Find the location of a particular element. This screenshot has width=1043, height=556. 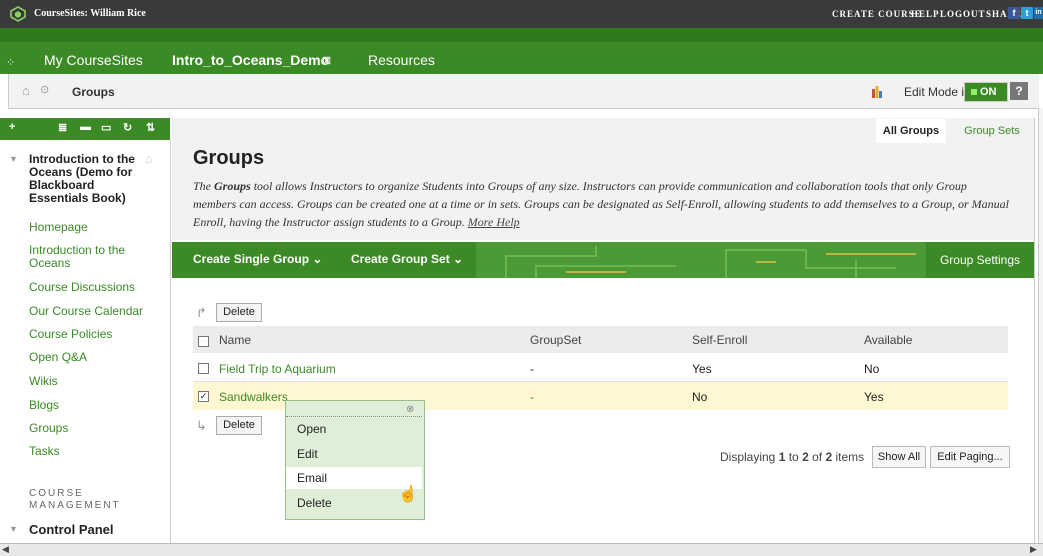

display-view-icon: ▭ is located at coordinates (106, 127).